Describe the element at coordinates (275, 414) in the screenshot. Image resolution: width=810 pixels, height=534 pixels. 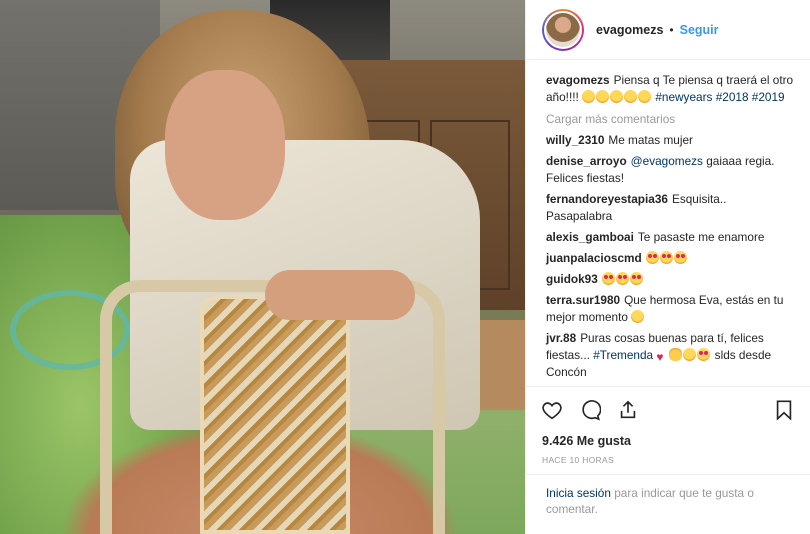
I see `photo-chair-back` at that location.